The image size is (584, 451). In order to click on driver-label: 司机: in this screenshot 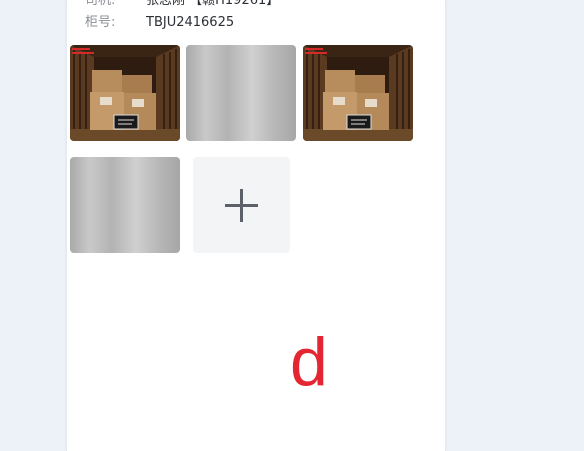, I will do `click(100, 4)`.